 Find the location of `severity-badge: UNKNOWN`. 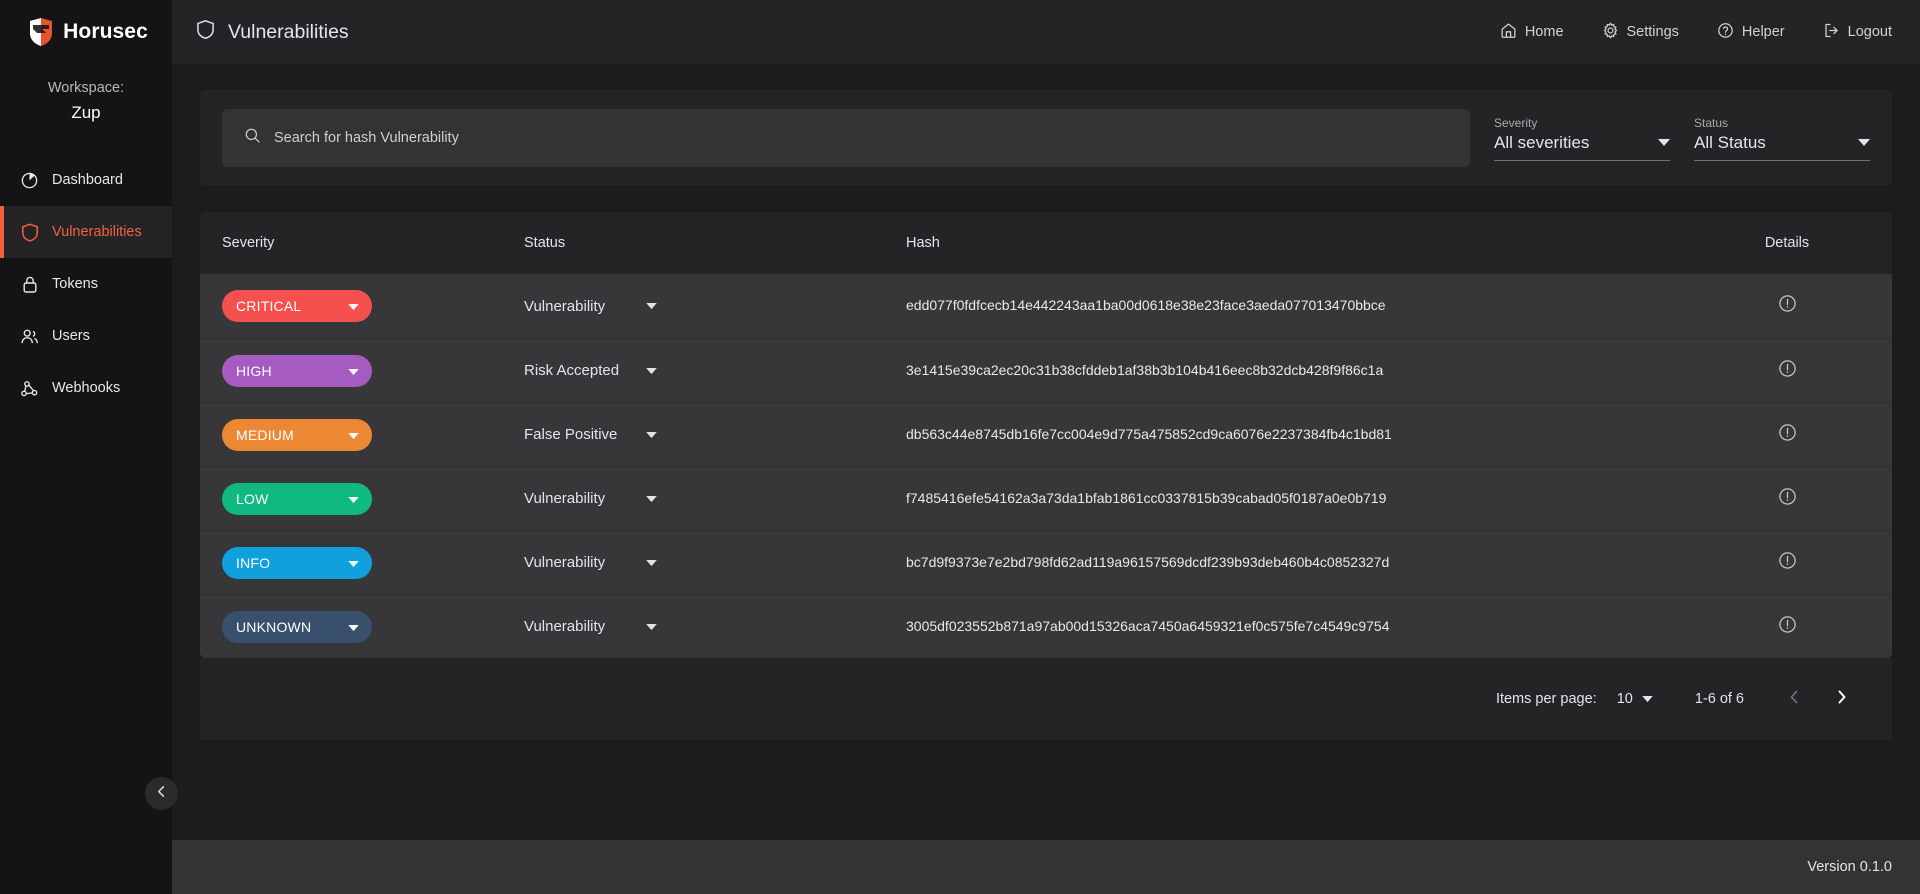

severity-badge: UNKNOWN is located at coordinates (297, 626).